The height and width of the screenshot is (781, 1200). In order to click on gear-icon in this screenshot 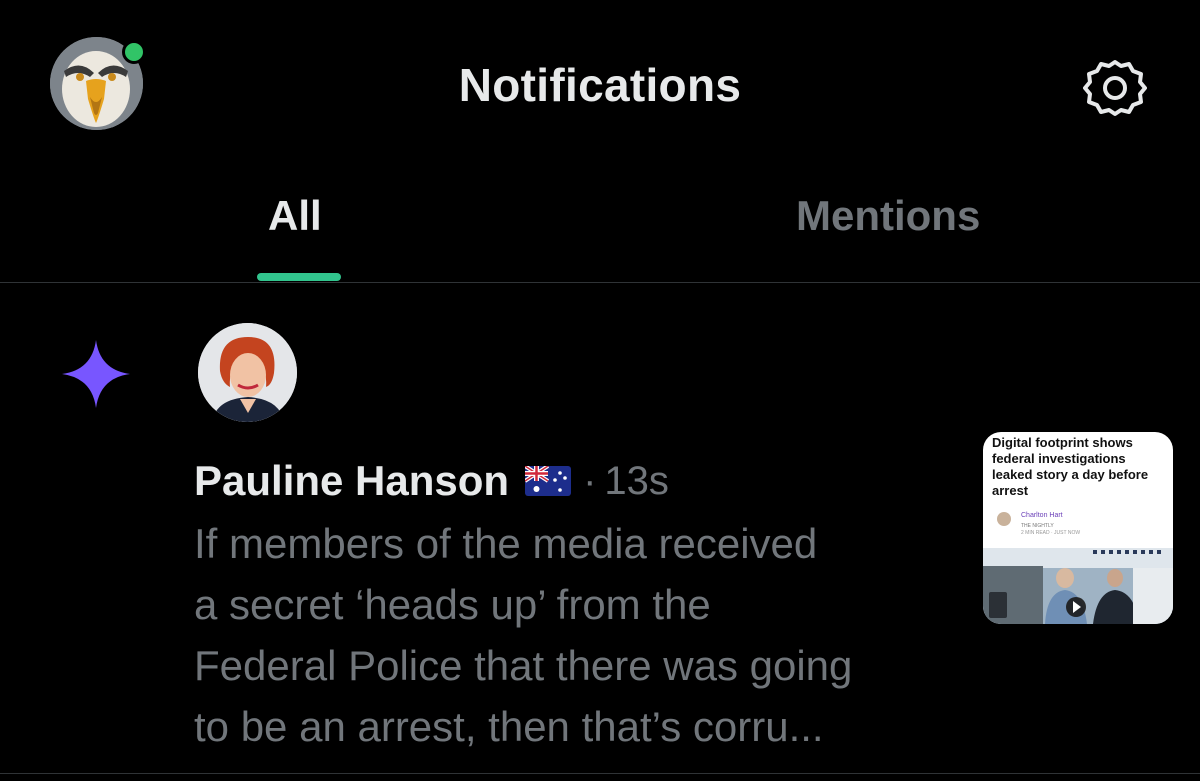, I will do `click(1115, 88)`.